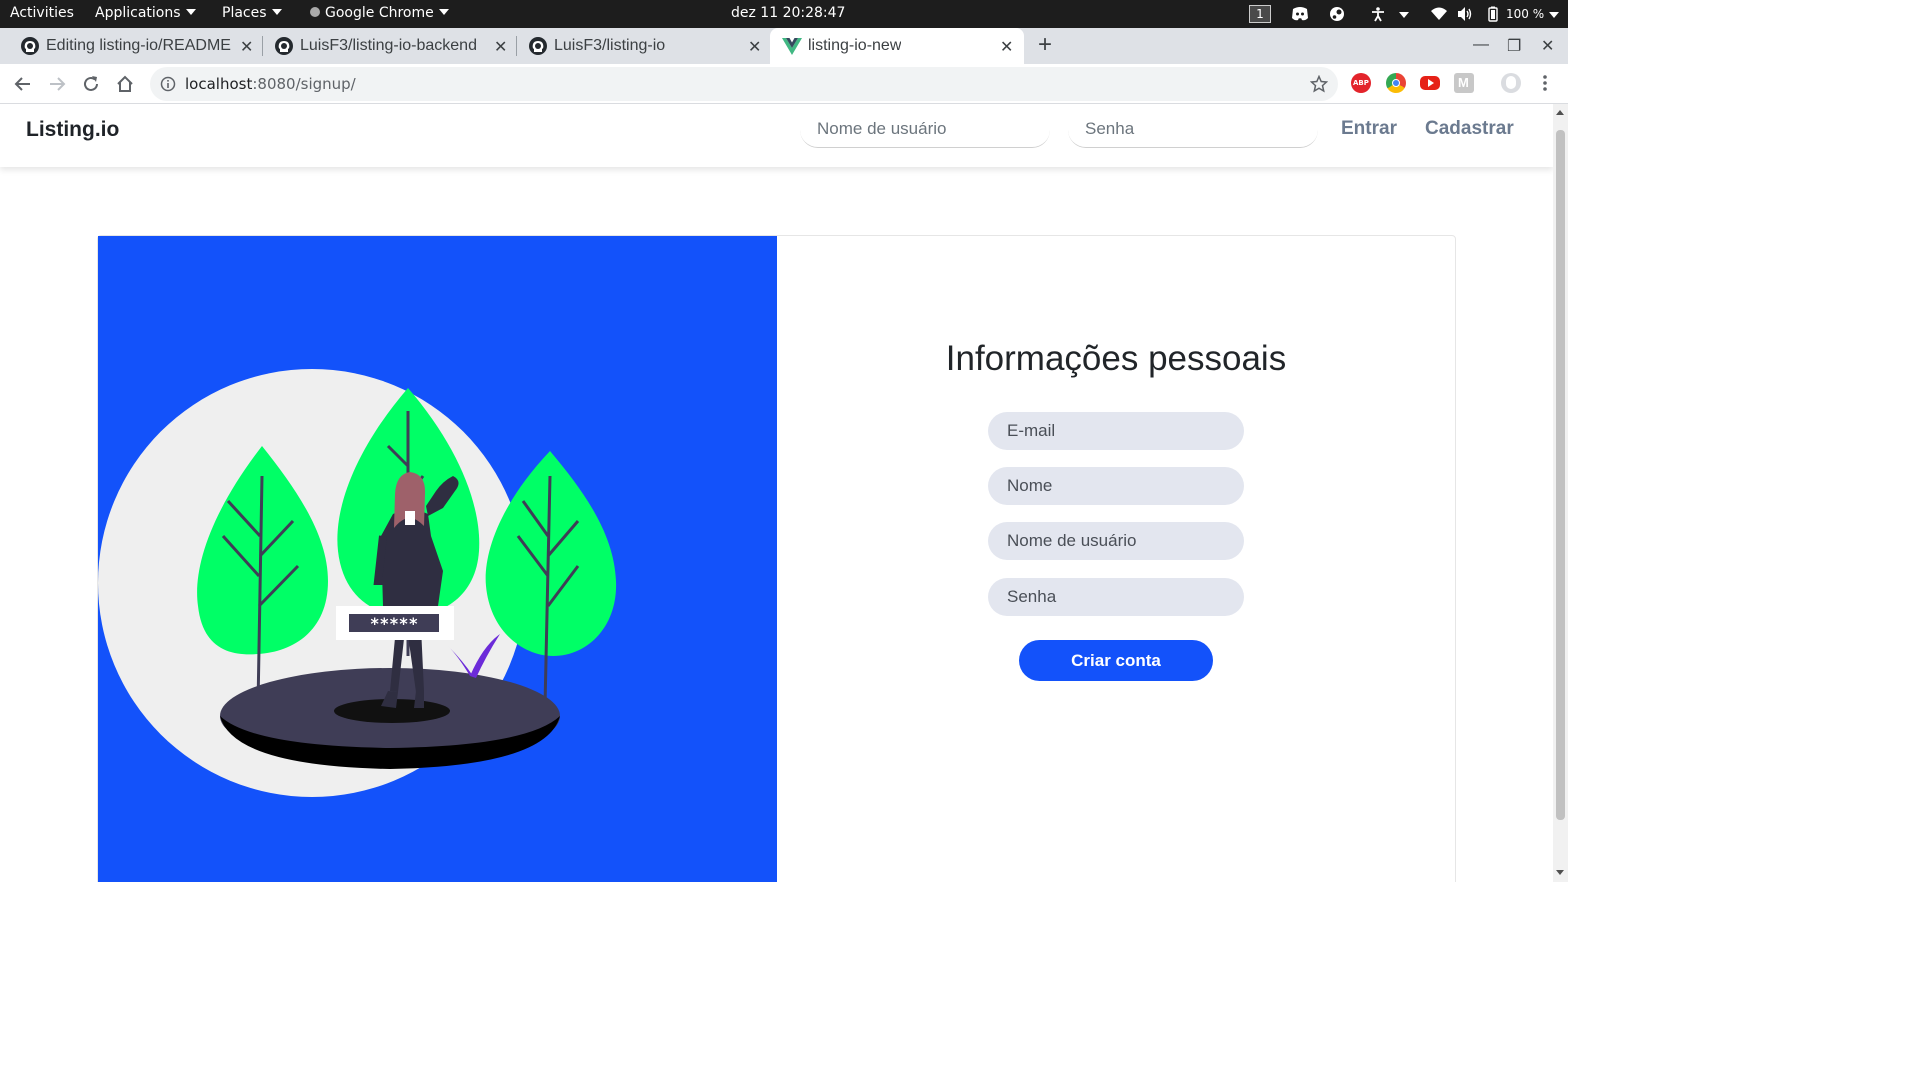 The width and height of the screenshot is (1920, 1080). I want to click on person-collar, so click(410, 518).